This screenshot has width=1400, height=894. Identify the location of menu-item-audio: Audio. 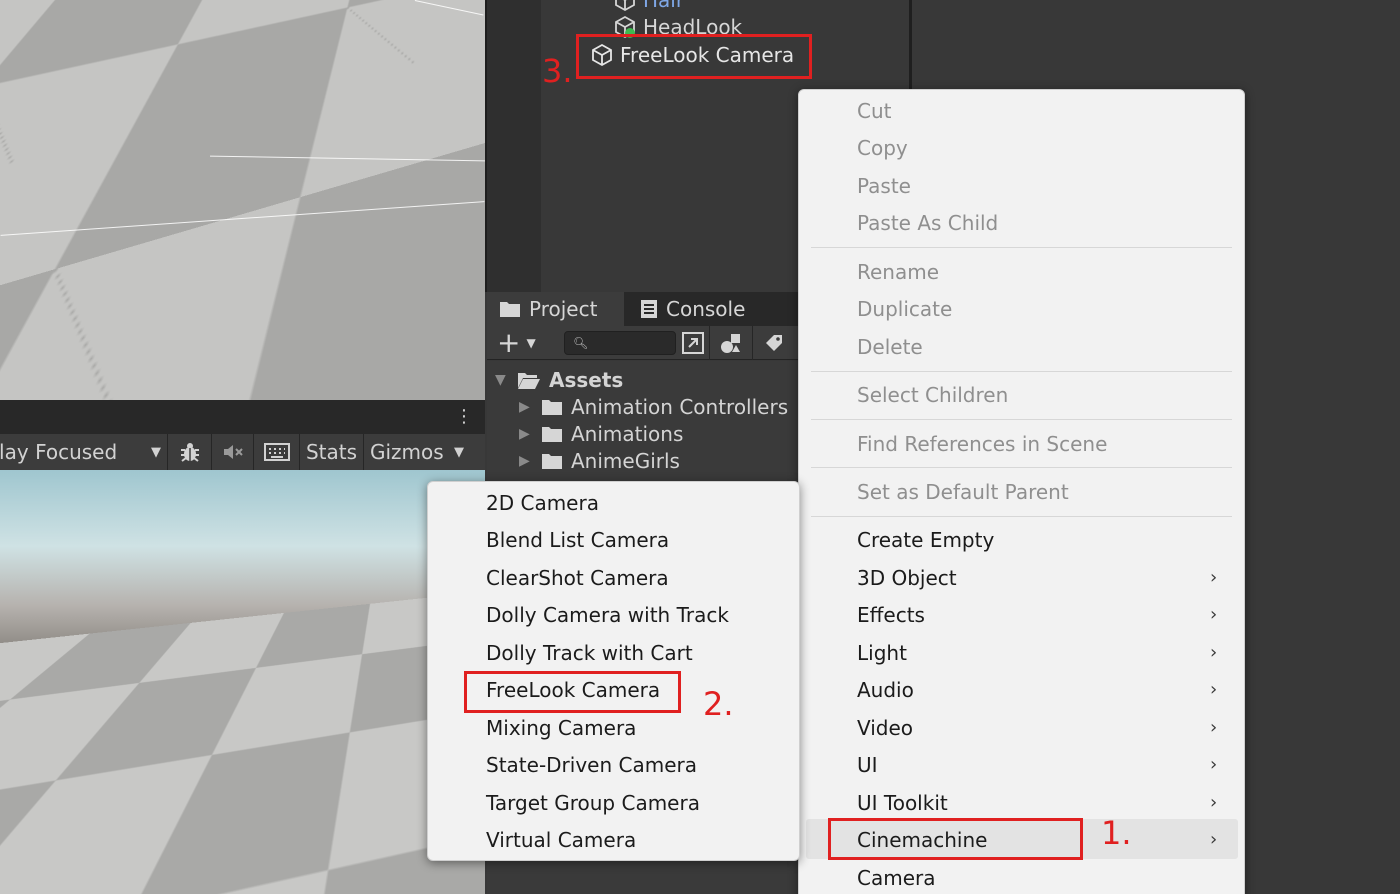
(885, 690).